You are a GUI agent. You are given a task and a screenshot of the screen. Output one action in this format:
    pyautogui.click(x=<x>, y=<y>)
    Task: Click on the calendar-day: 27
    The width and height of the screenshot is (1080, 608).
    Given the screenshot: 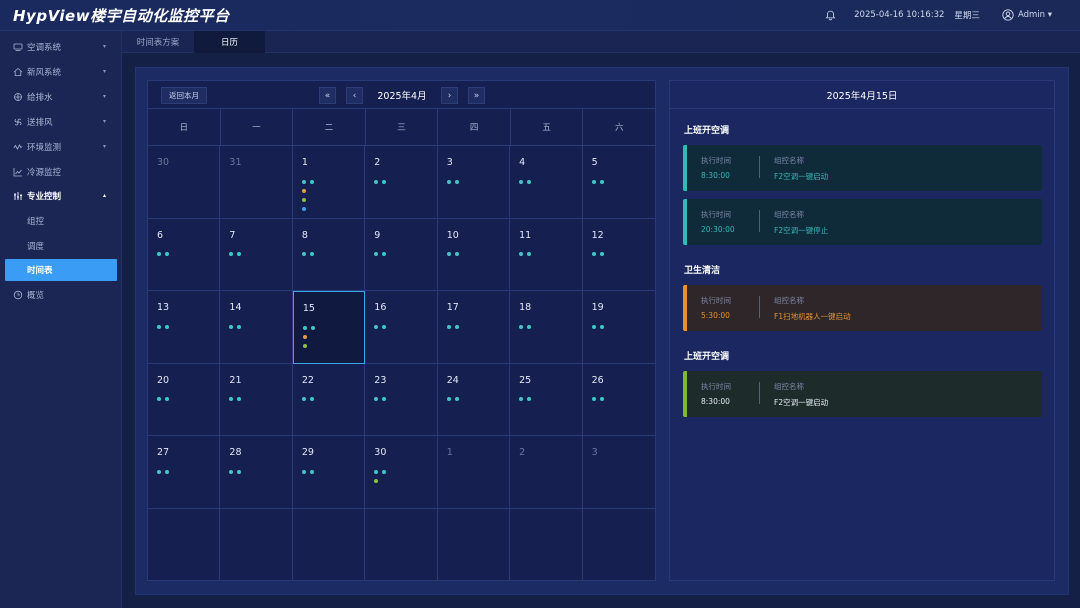 What is the action you would take?
    pyautogui.click(x=184, y=472)
    